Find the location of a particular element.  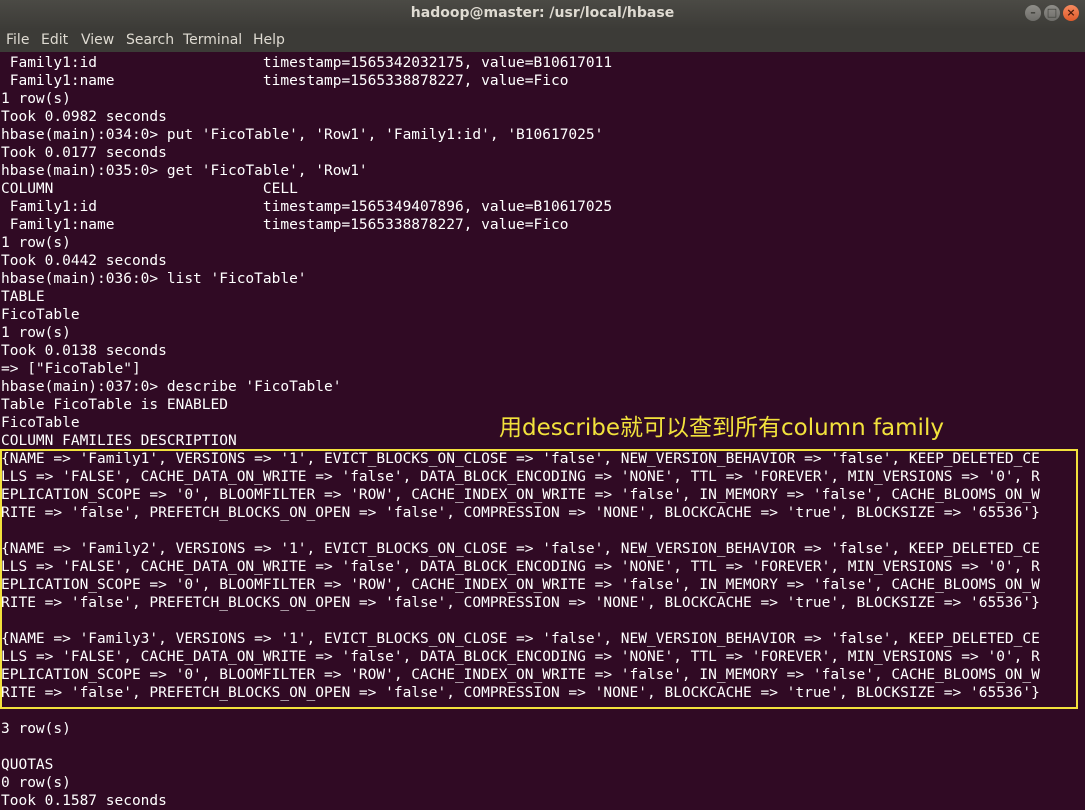

window-titlebar: hadoop@master: /usr/local/hbase – □ × is located at coordinates (542, 14).